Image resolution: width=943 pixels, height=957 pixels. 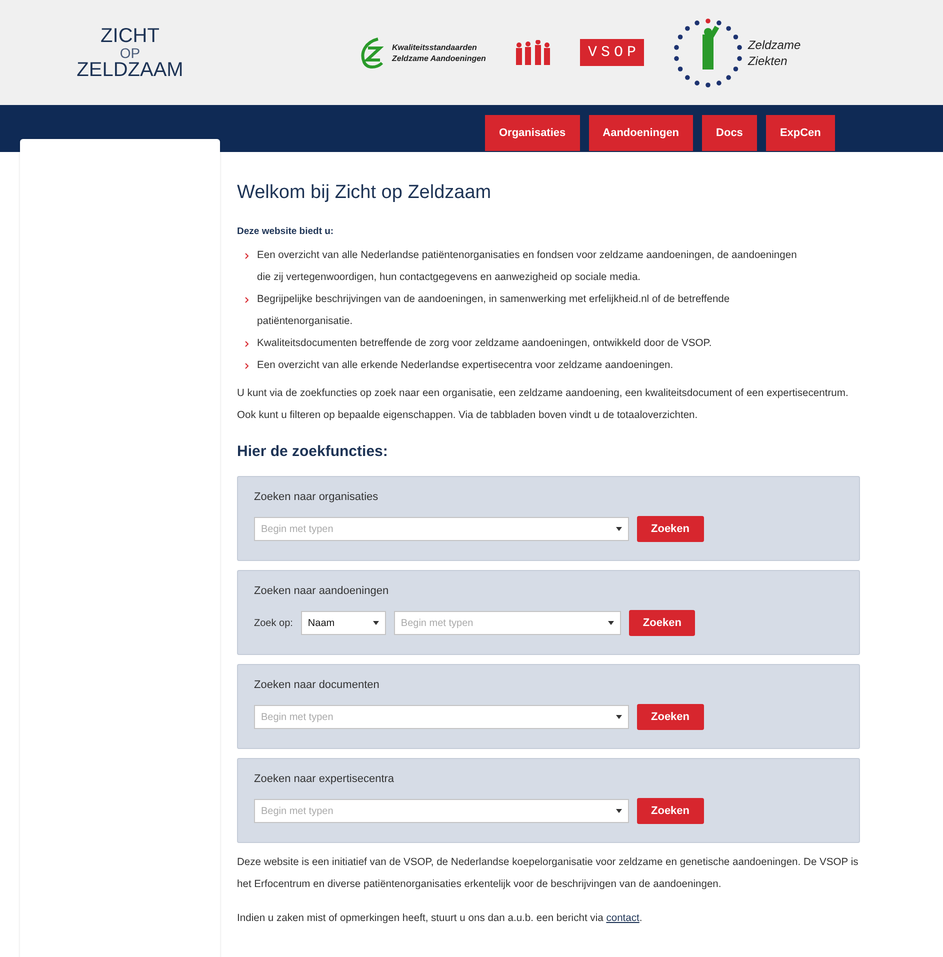 I want to click on intro-heading: Deze website biedt u:, so click(x=286, y=231).